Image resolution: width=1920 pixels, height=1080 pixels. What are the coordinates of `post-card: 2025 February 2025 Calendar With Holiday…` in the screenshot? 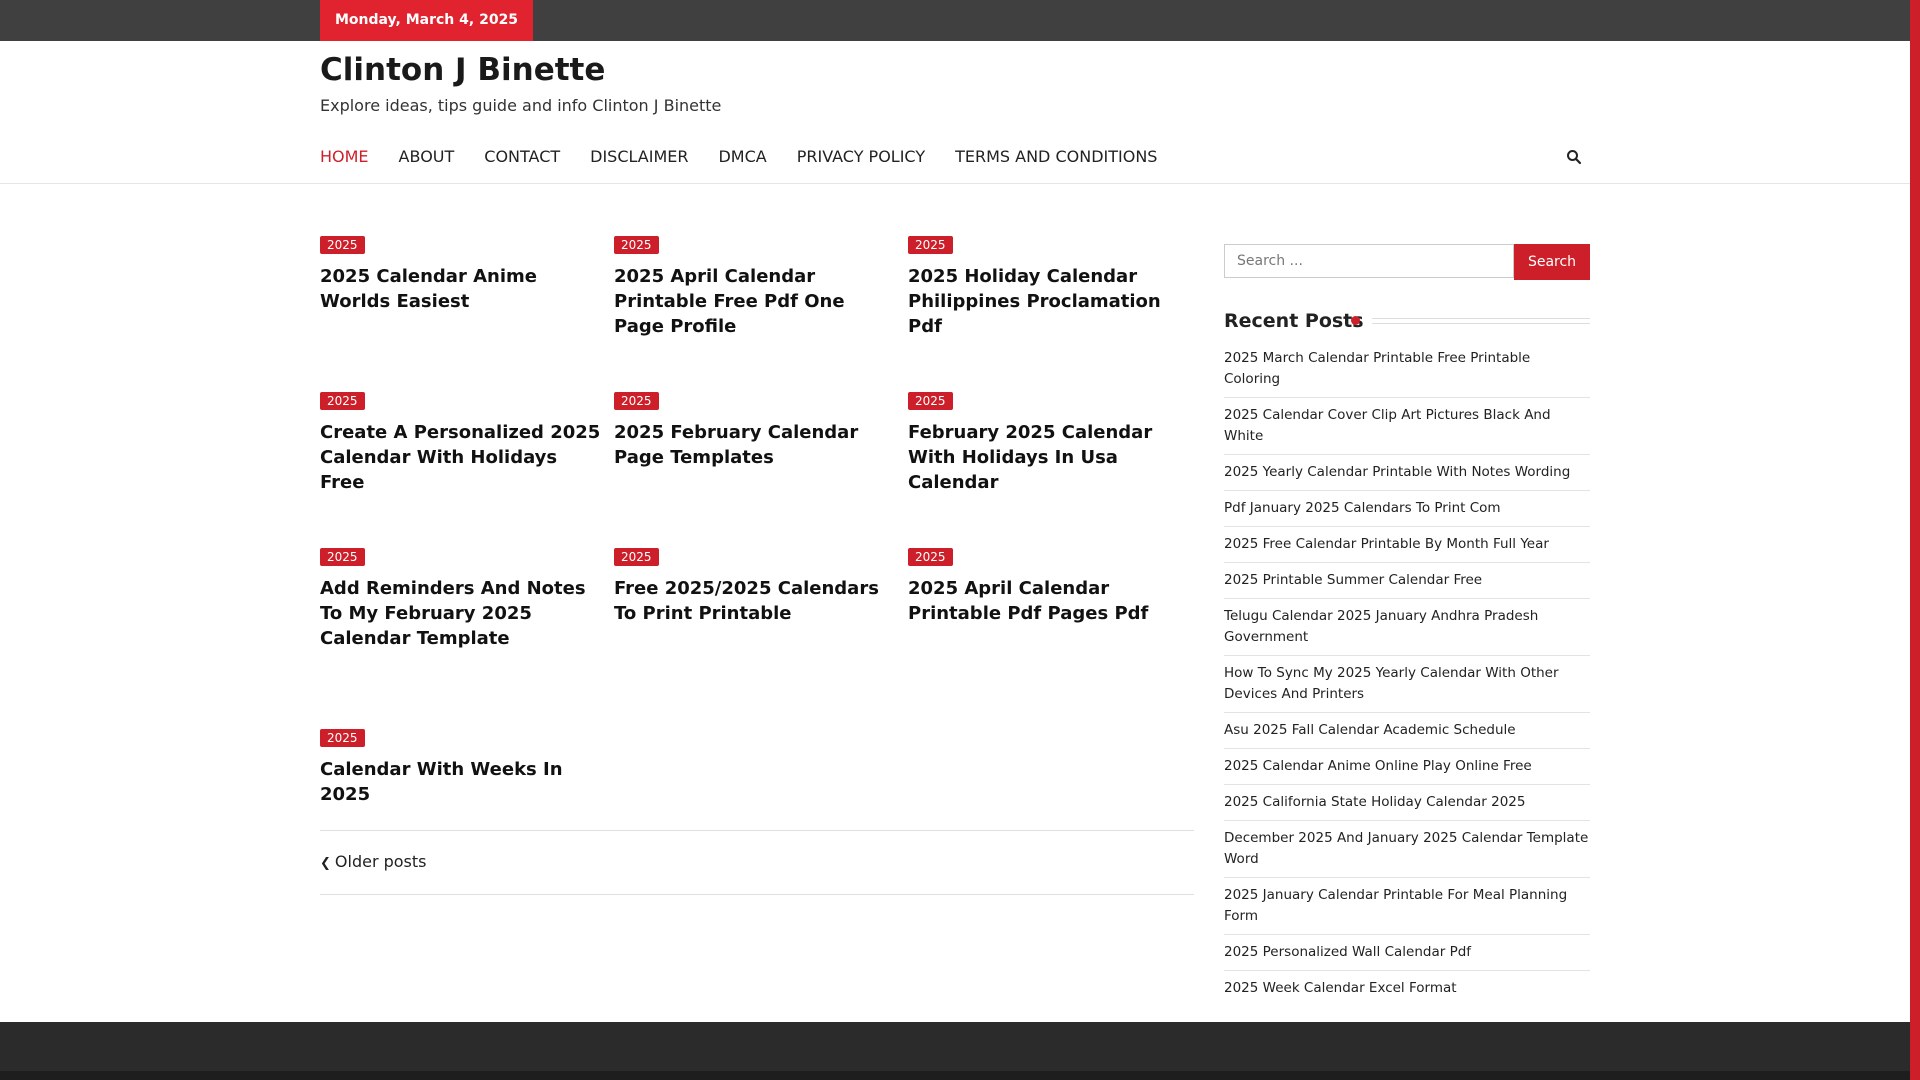 It's located at (1050, 442).